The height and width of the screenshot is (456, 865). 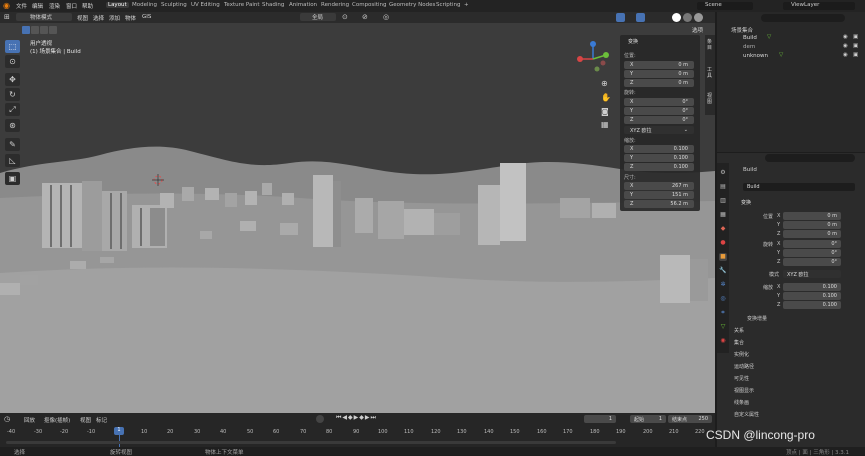 What do you see at coordinates (311, 442) in the screenshot?
I see `timeline-scrollbar` at bounding box center [311, 442].